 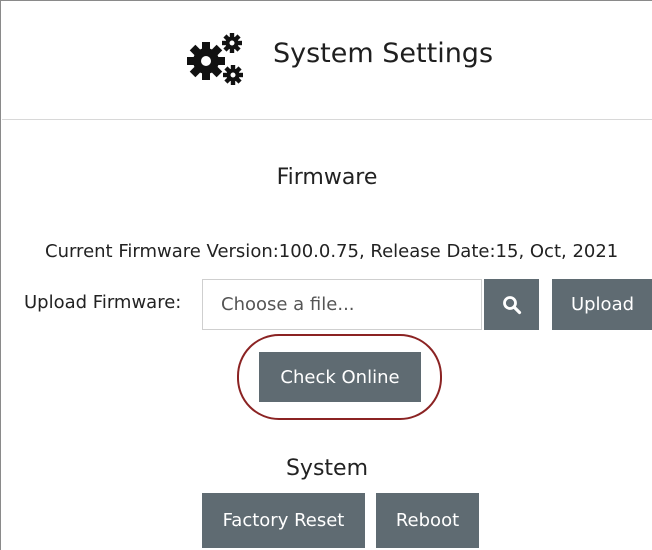 I want to click on reboot-button: Reboot, so click(x=427, y=520).